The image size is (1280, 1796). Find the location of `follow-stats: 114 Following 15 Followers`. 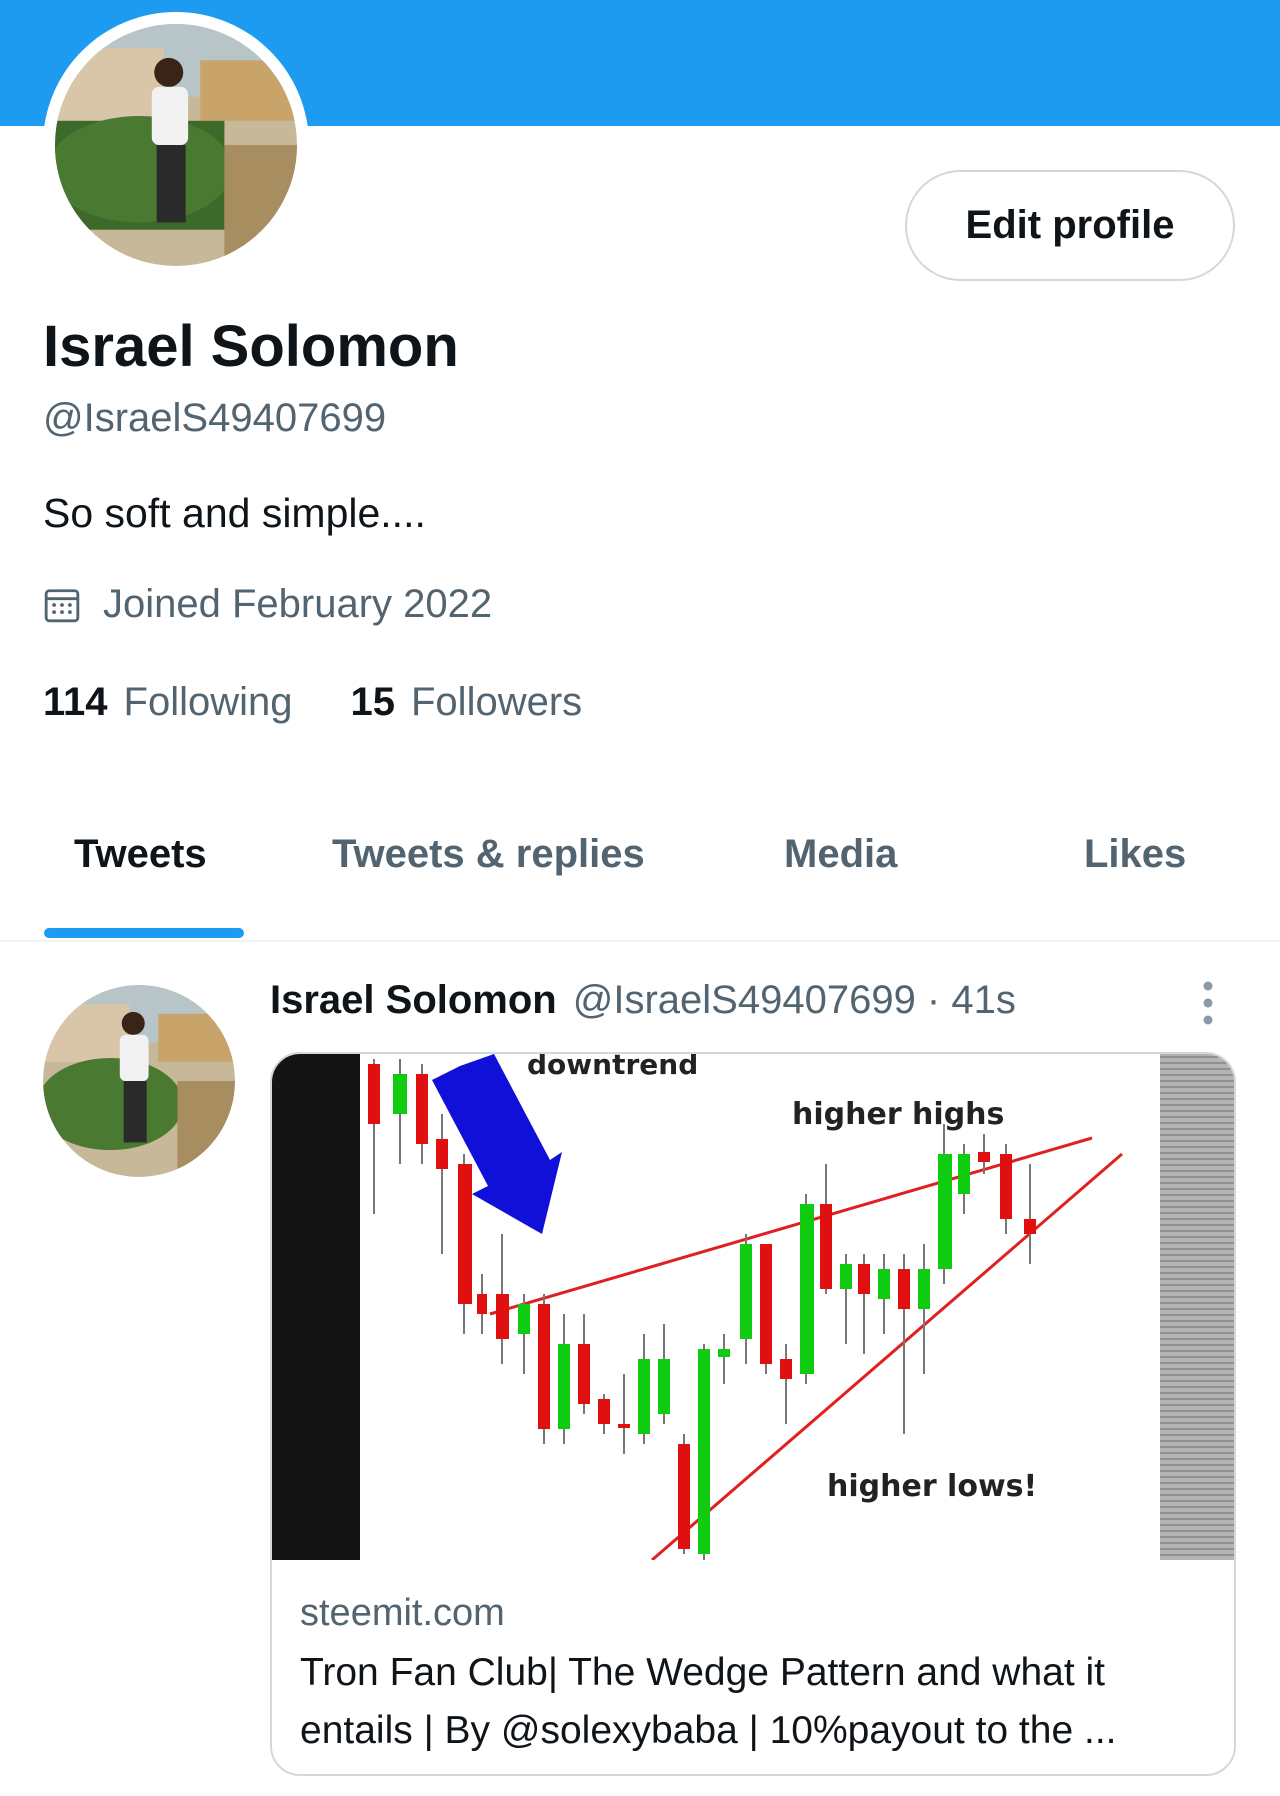

follow-stats: 114 Following 15 Followers is located at coordinates (341, 702).